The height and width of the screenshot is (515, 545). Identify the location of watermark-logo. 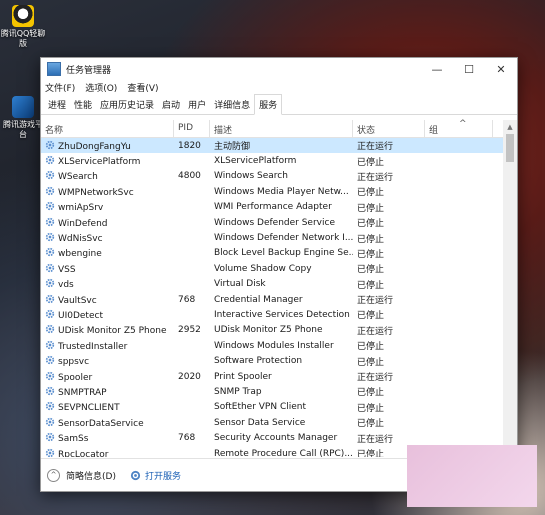
(472, 476).